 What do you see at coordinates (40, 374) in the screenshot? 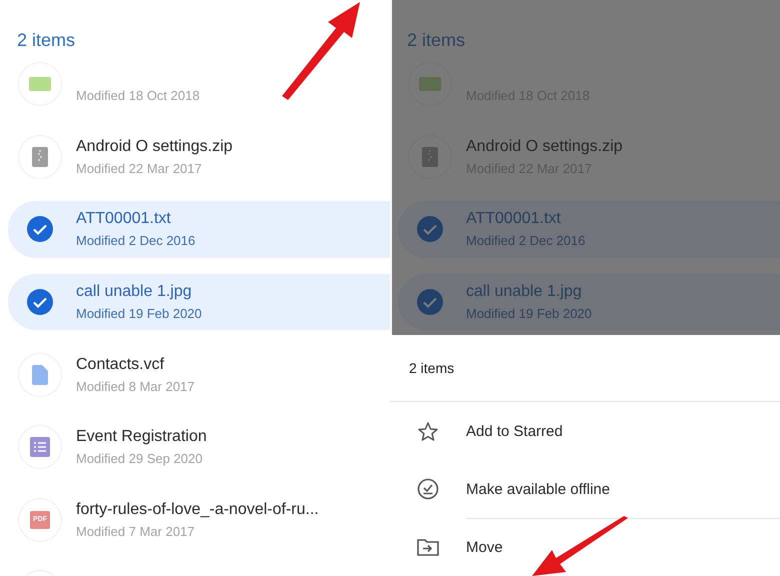
I see `document-icon` at bounding box center [40, 374].